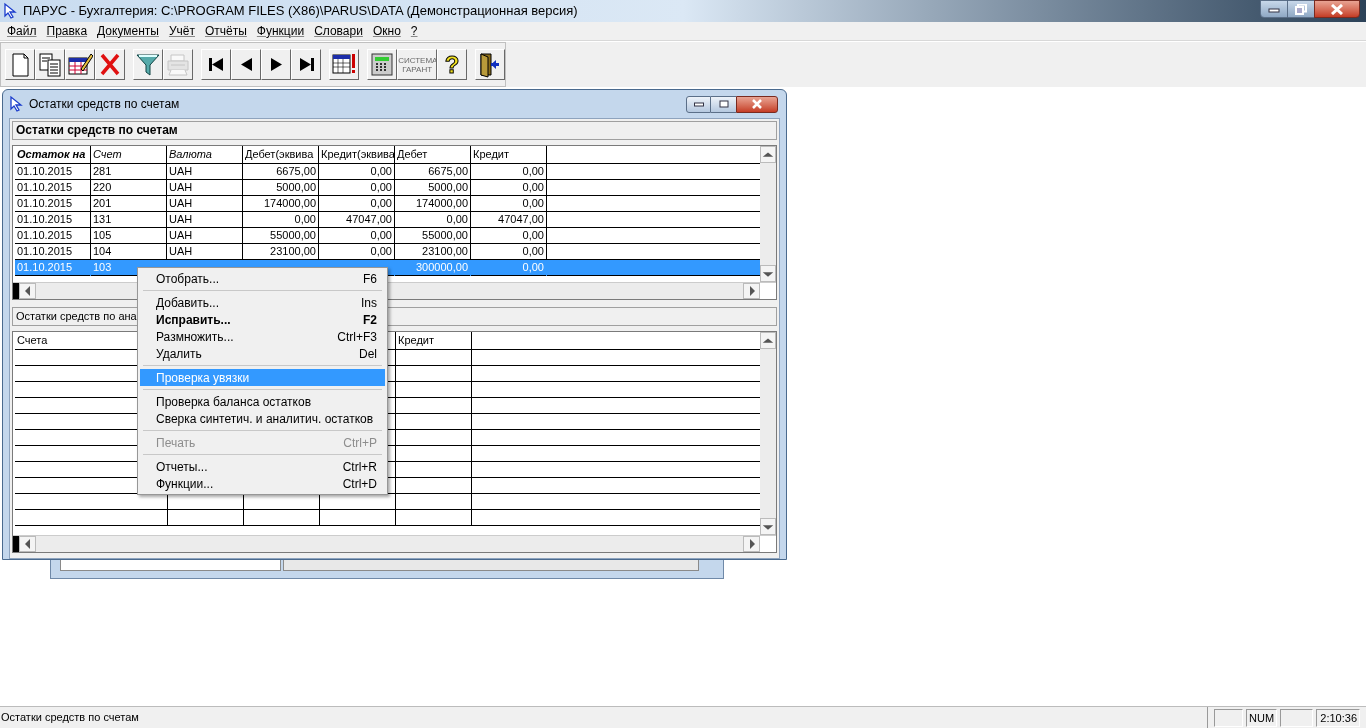 This screenshot has height=728, width=1366. What do you see at coordinates (452, 64) in the screenshot?
I see `help-label: ?` at bounding box center [452, 64].